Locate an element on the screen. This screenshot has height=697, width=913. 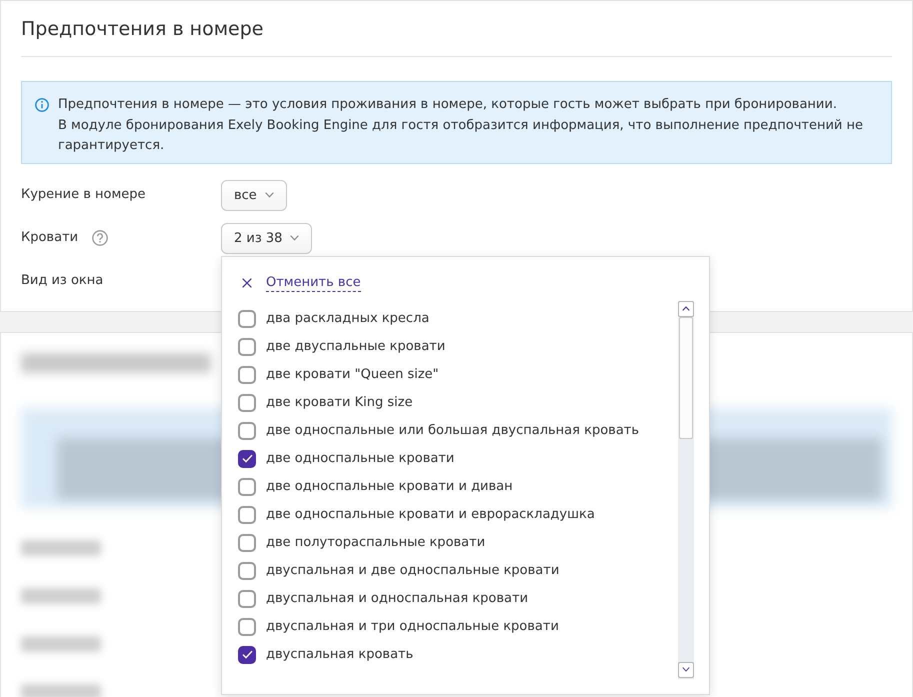
scroll-down-button is located at coordinates (686, 670).